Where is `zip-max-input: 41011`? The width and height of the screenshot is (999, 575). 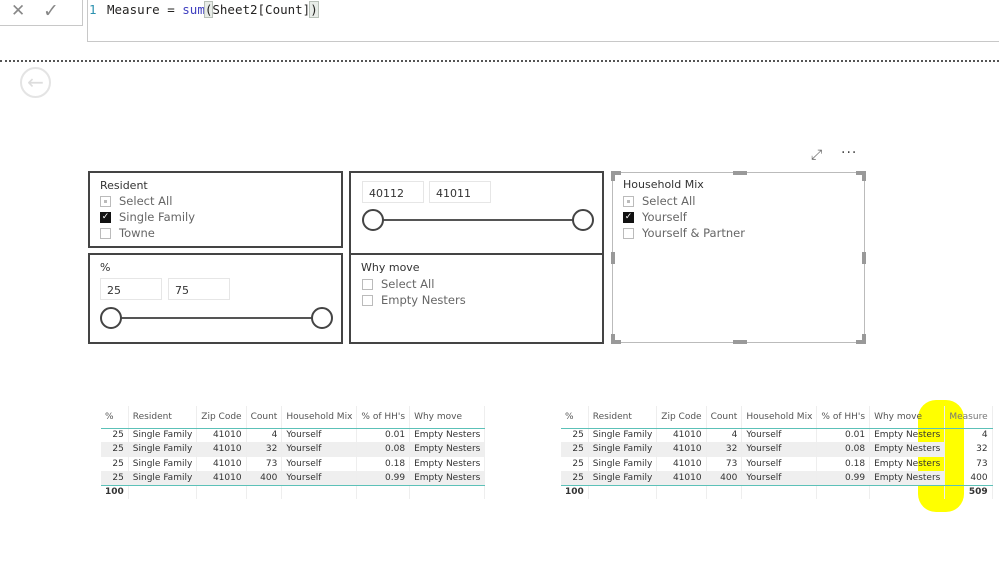
zip-max-input: 41011 is located at coordinates (460, 192).